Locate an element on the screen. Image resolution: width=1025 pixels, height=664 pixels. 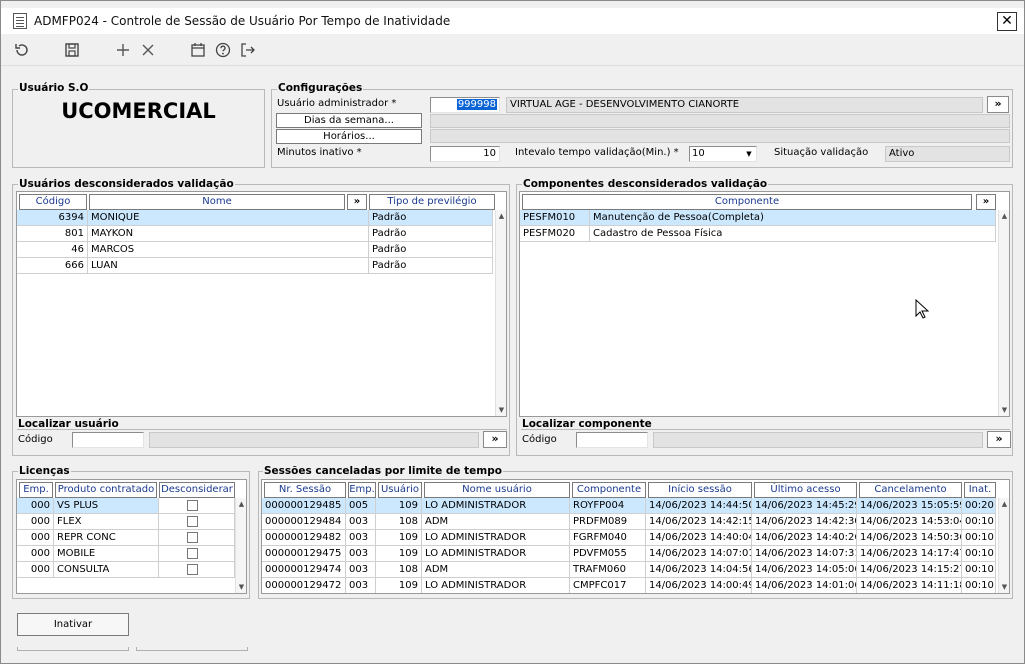
cell-nome: MAYKON is located at coordinates (228, 234).